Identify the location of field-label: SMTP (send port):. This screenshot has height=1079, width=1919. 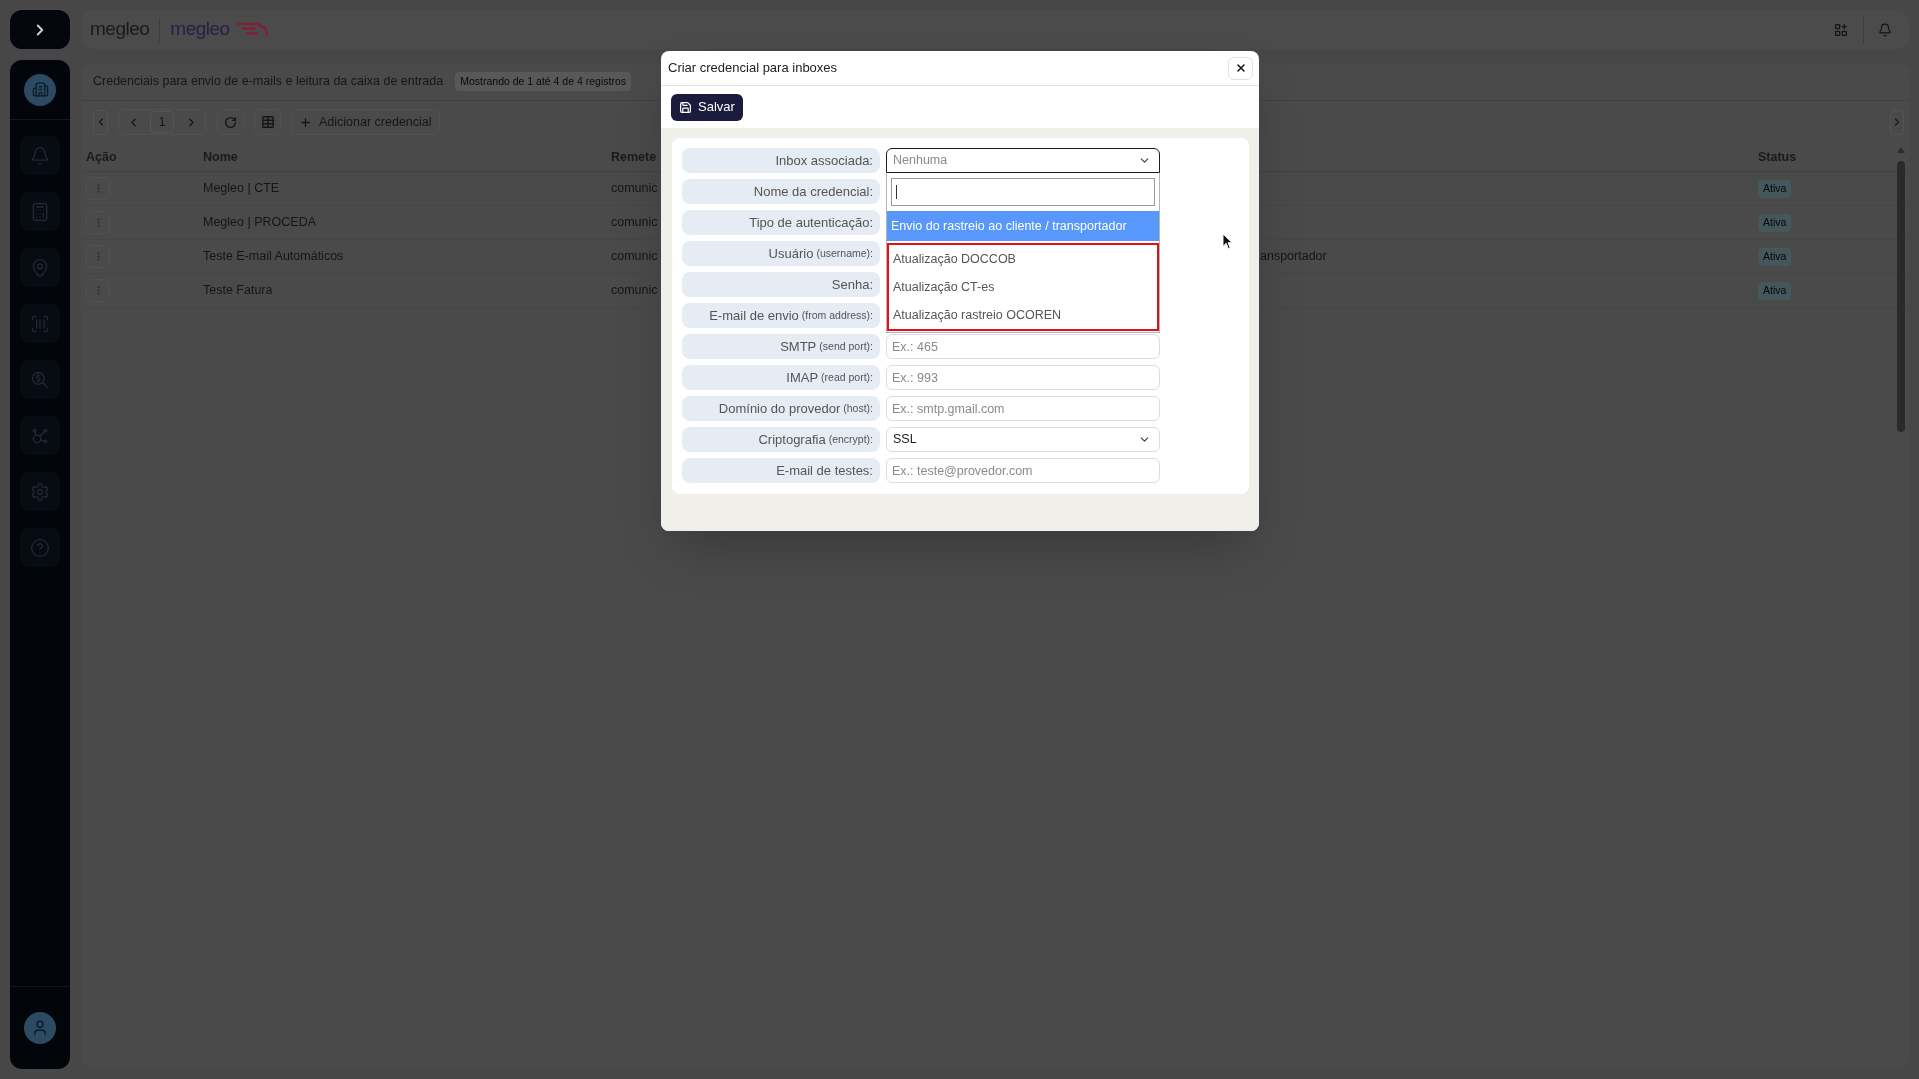
(781, 346).